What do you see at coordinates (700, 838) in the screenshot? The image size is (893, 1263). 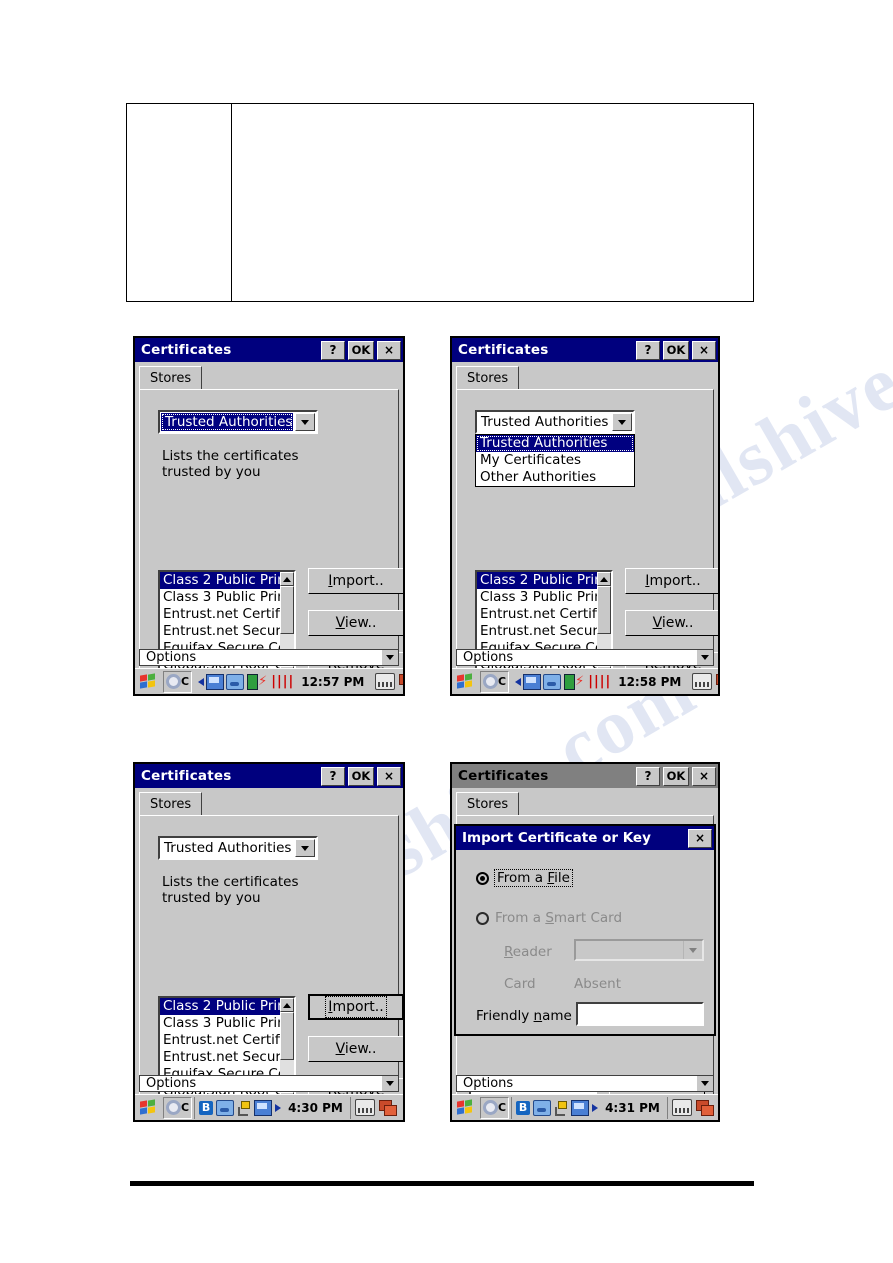 I see `dialog-close-button: ×` at bounding box center [700, 838].